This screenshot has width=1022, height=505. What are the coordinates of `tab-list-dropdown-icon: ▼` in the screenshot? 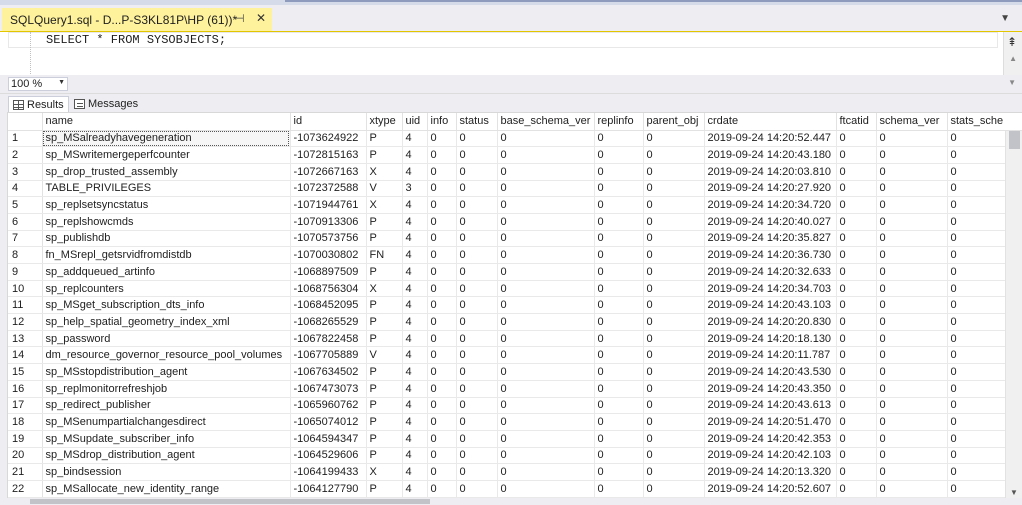 It's located at (1005, 18).